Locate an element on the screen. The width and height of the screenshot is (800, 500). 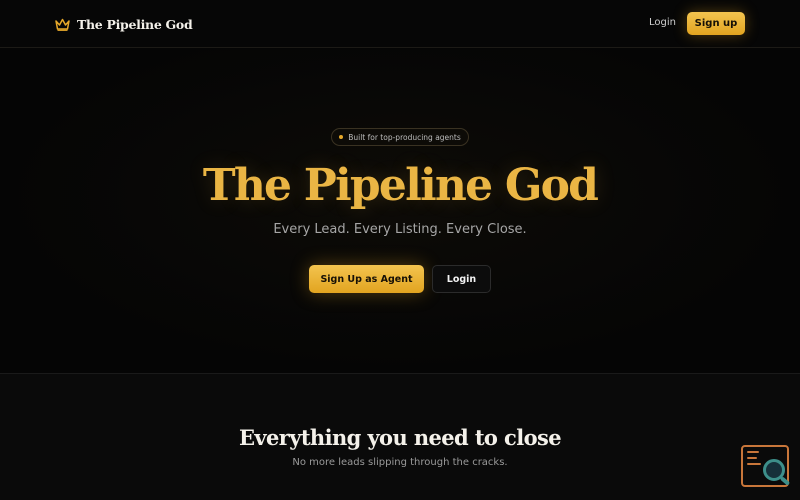
badge-text: Built for top-producing agents is located at coordinates (404, 137).